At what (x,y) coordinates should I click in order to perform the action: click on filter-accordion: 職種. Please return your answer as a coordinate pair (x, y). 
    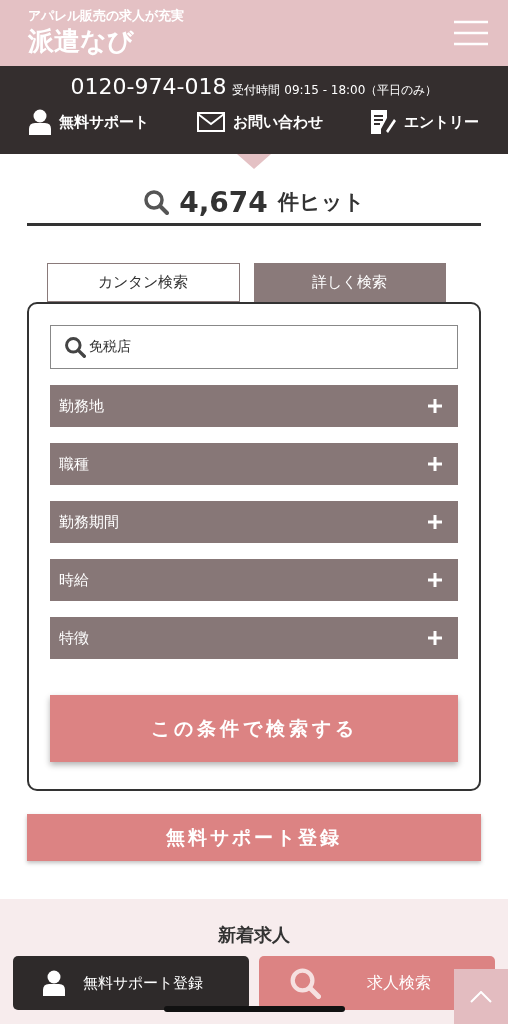
    Looking at the image, I should click on (254, 464).